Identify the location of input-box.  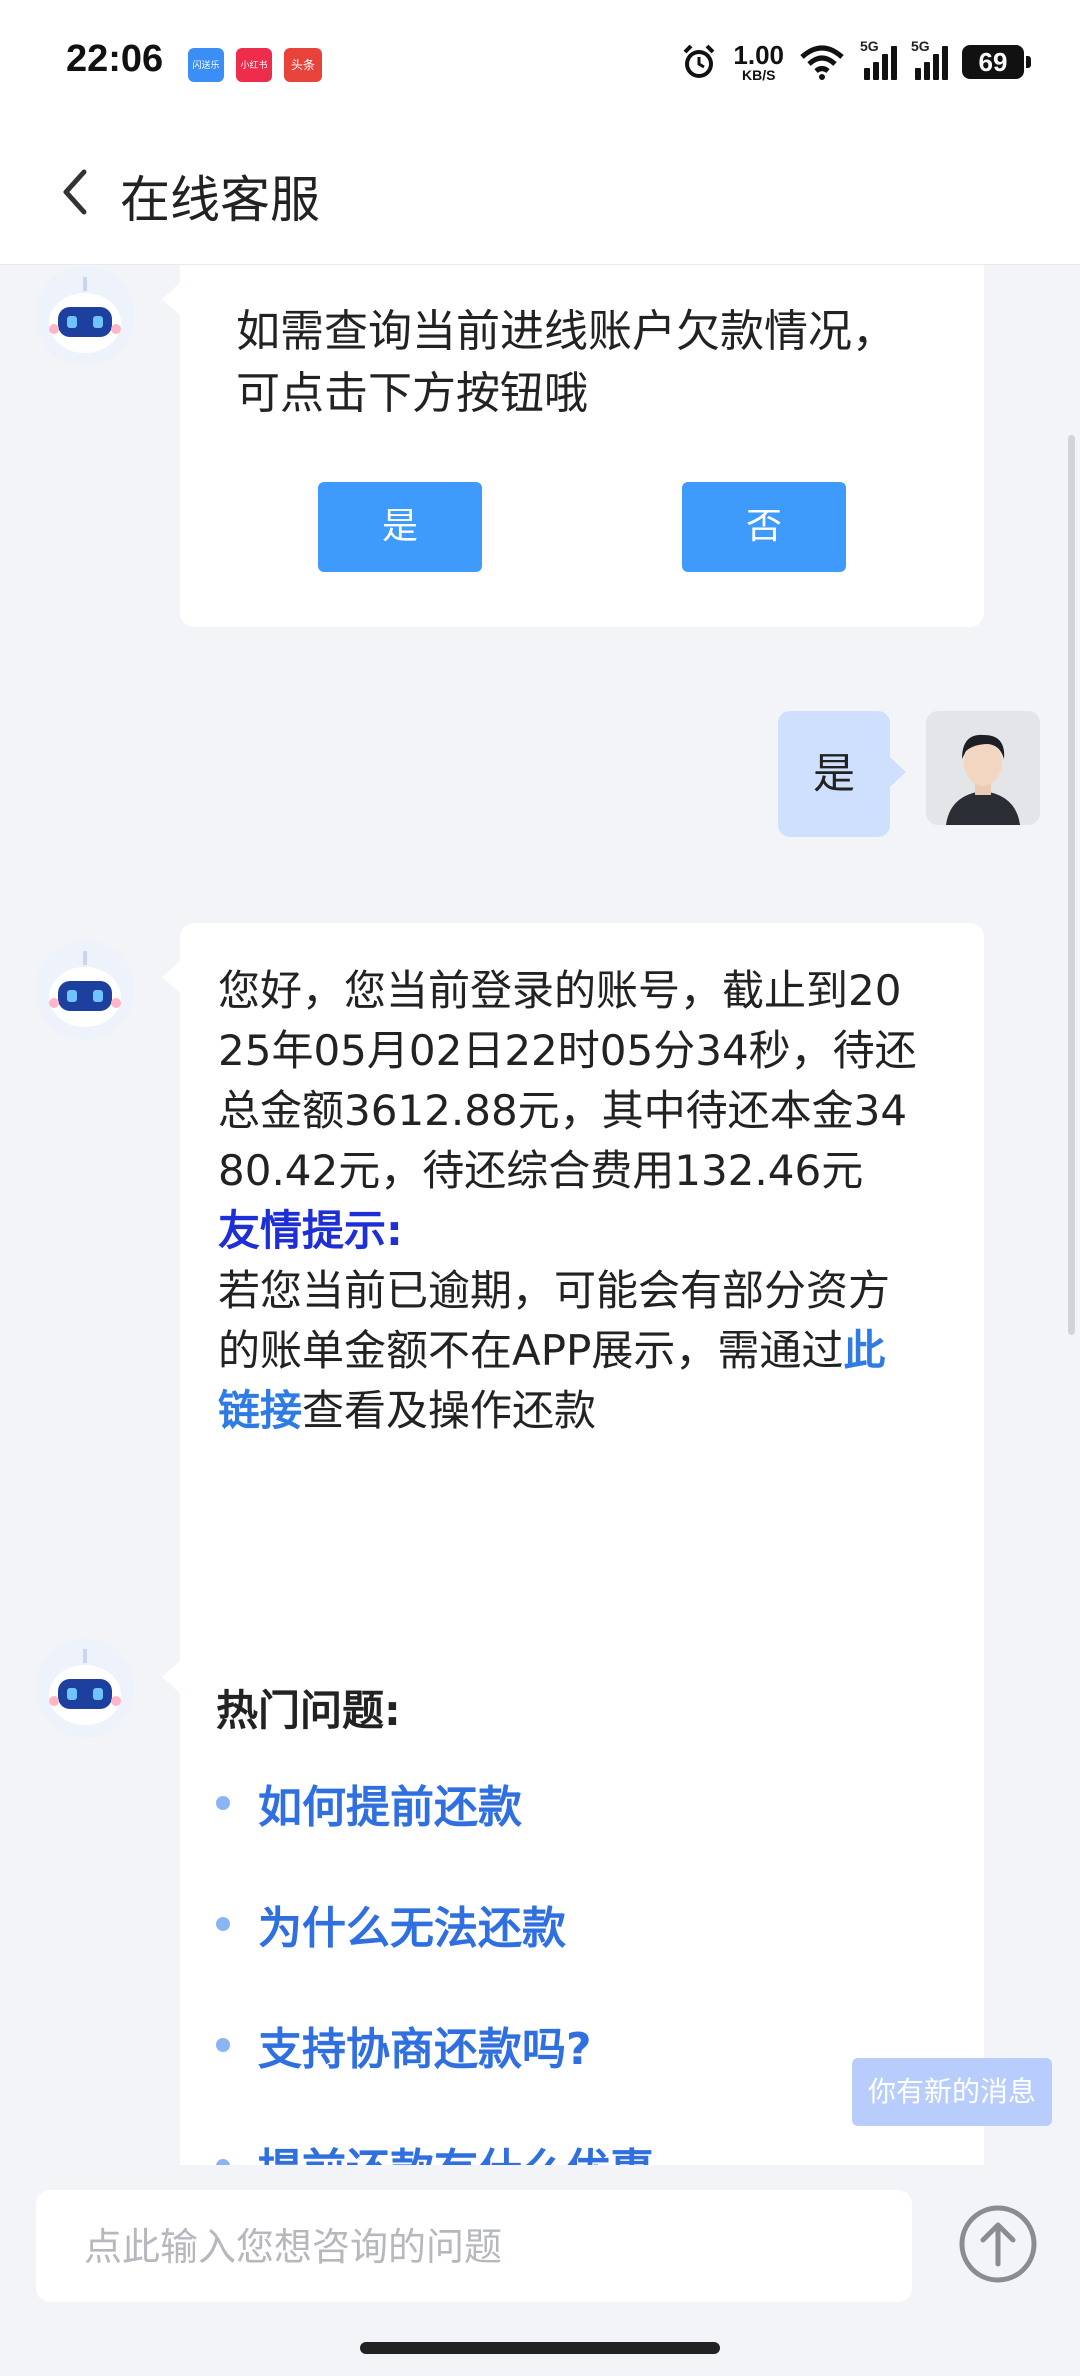
(474, 2247).